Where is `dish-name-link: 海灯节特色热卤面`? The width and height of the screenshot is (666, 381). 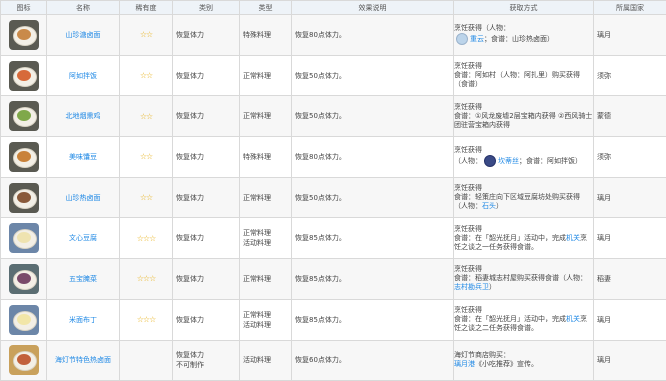 dish-name-link: 海灯节特色热卤面 is located at coordinates (83, 360).